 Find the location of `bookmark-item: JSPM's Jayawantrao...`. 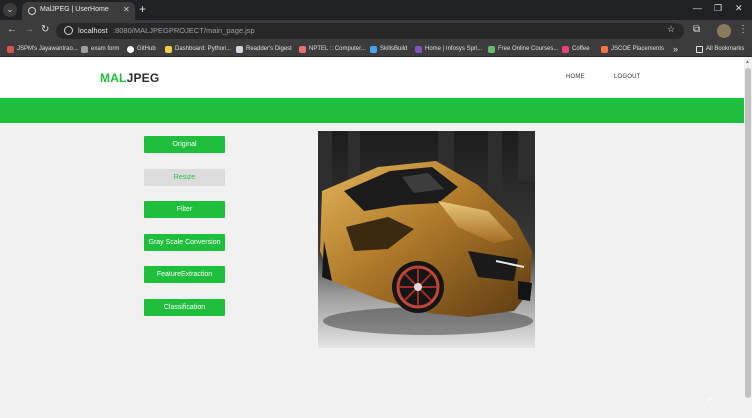

bookmark-item: JSPM's Jayawantrao... is located at coordinates (42, 49).